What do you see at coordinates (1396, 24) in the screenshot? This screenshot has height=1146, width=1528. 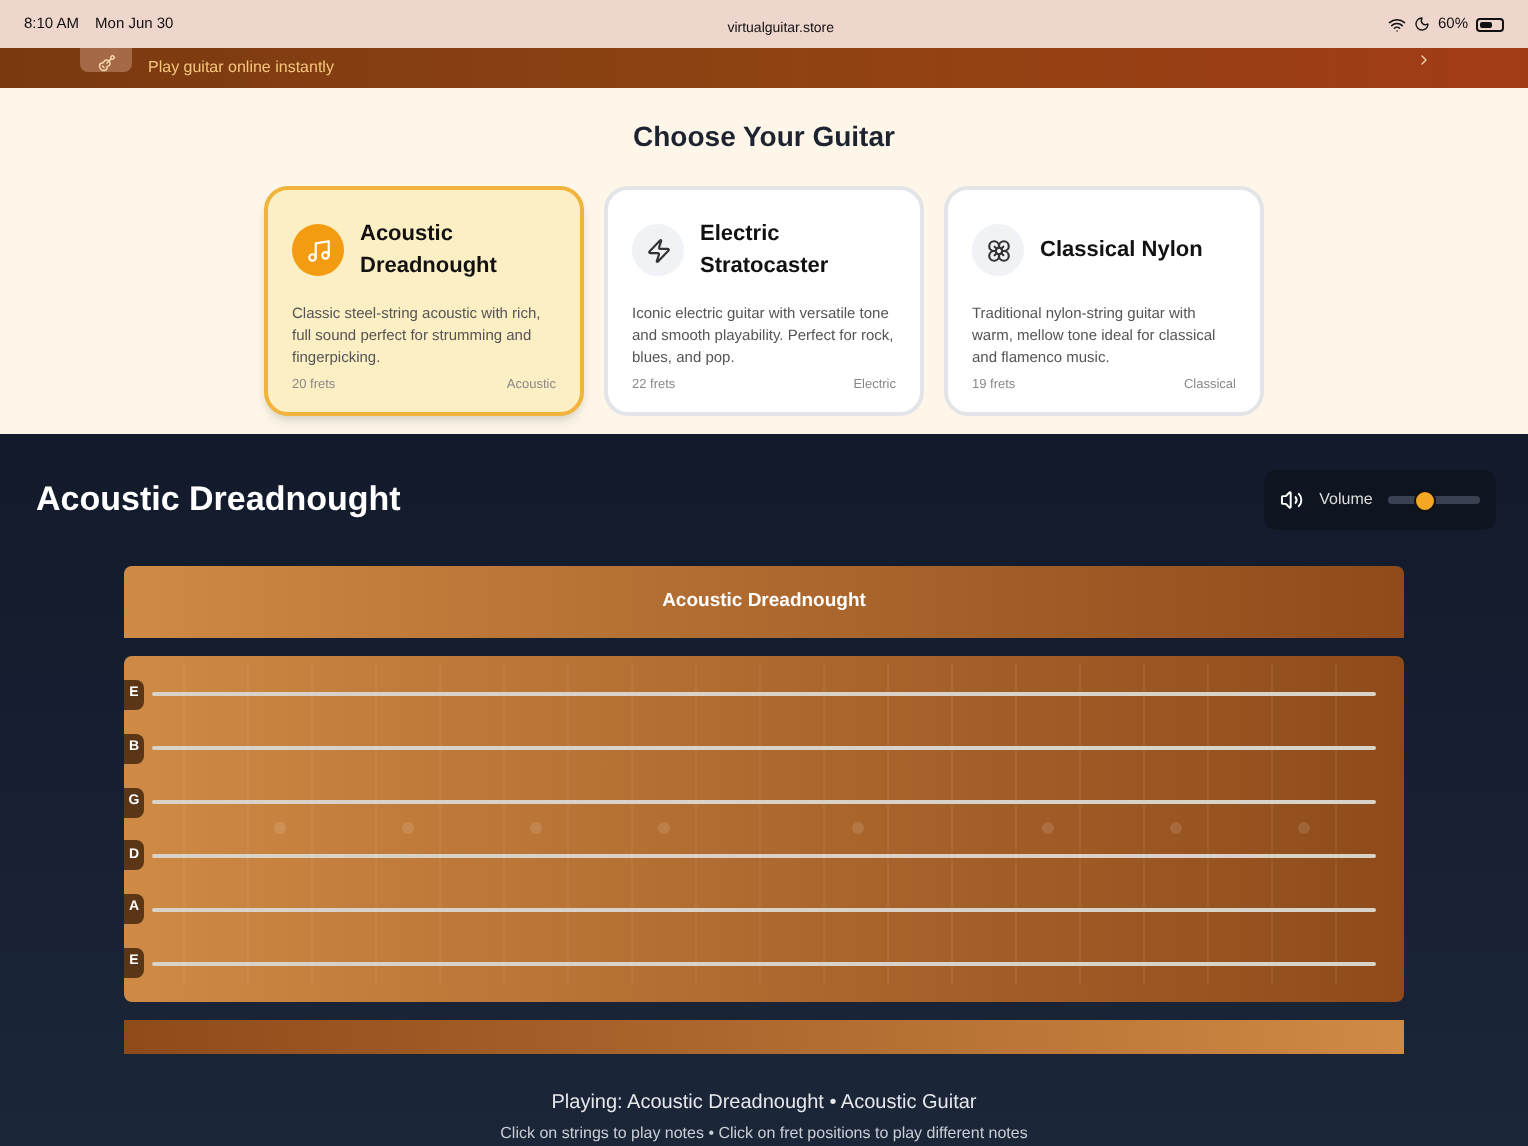 I see `wifi-icon` at bounding box center [1396, 24].